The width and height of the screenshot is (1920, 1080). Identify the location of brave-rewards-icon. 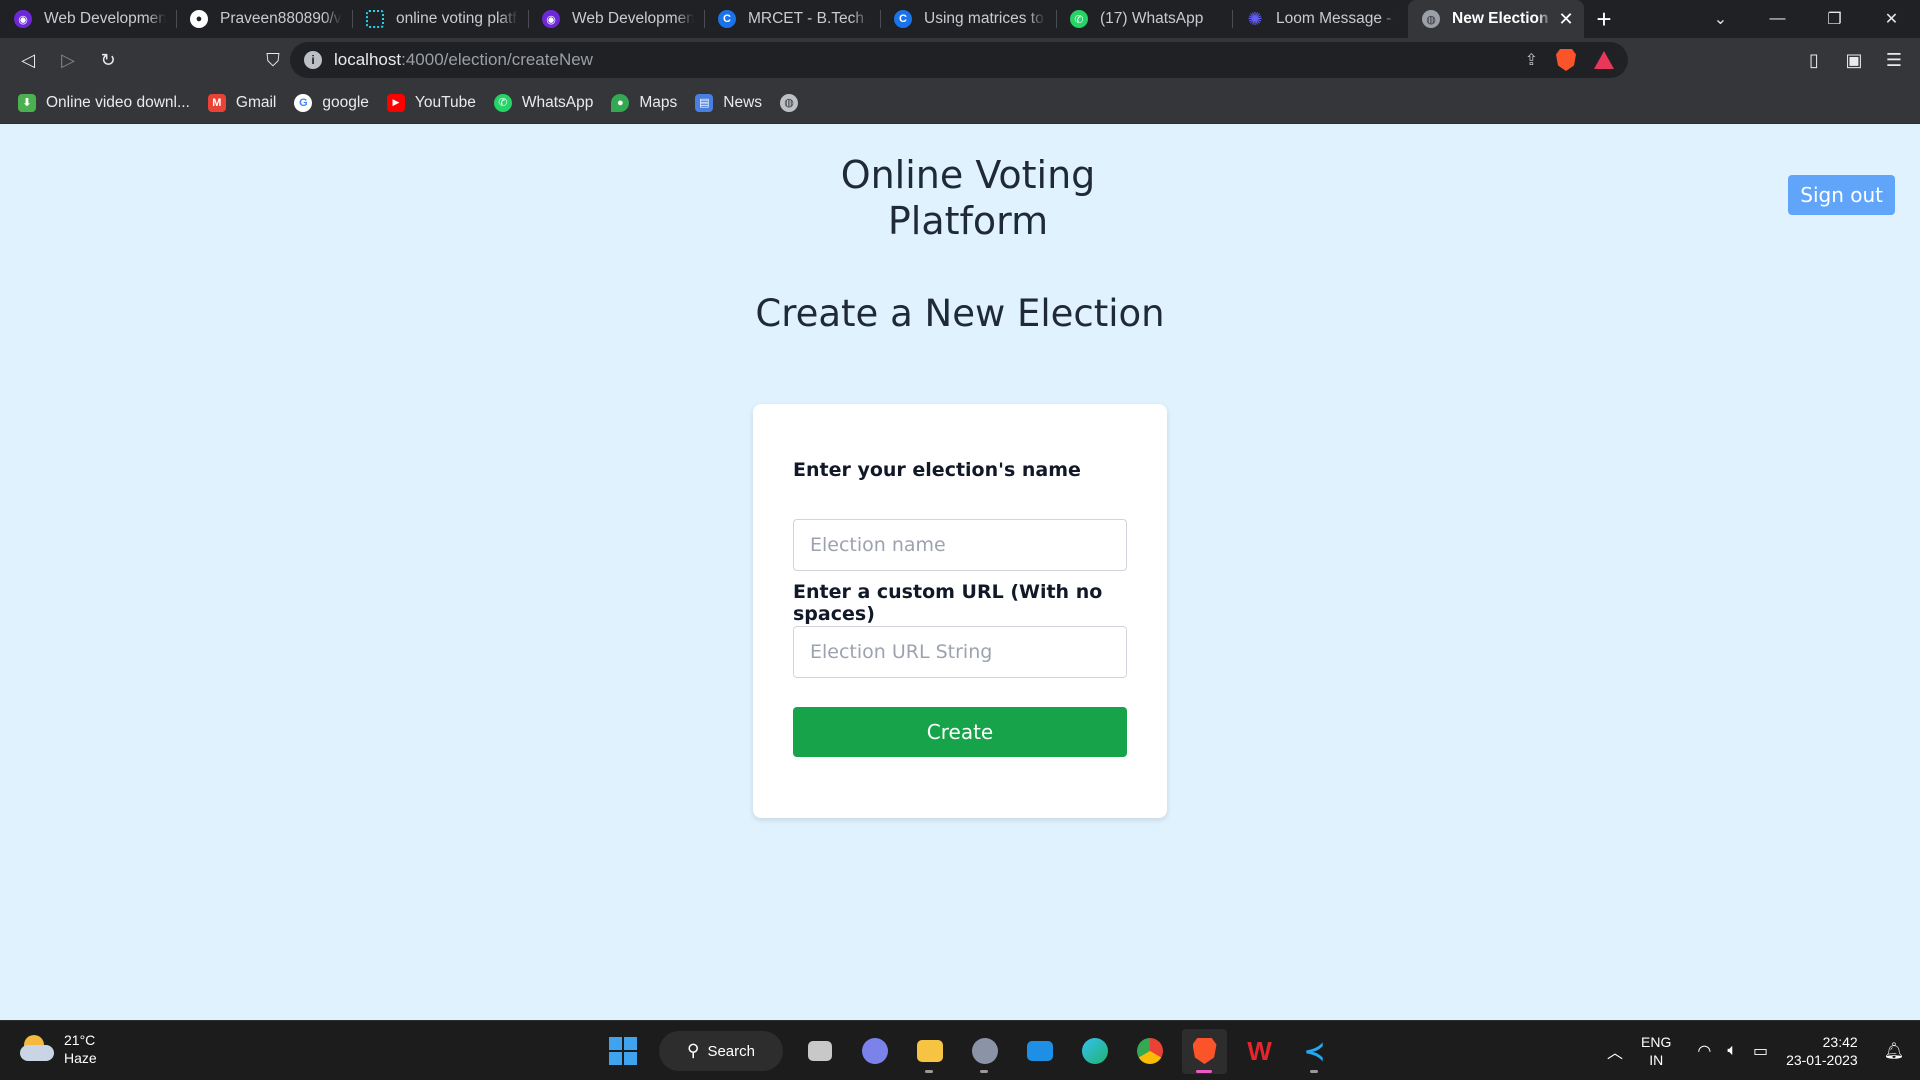
(1604, 60).